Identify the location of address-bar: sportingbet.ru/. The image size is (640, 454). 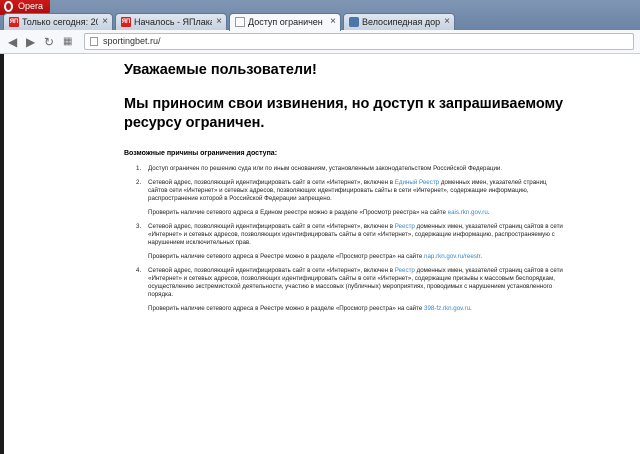
(359, 41).